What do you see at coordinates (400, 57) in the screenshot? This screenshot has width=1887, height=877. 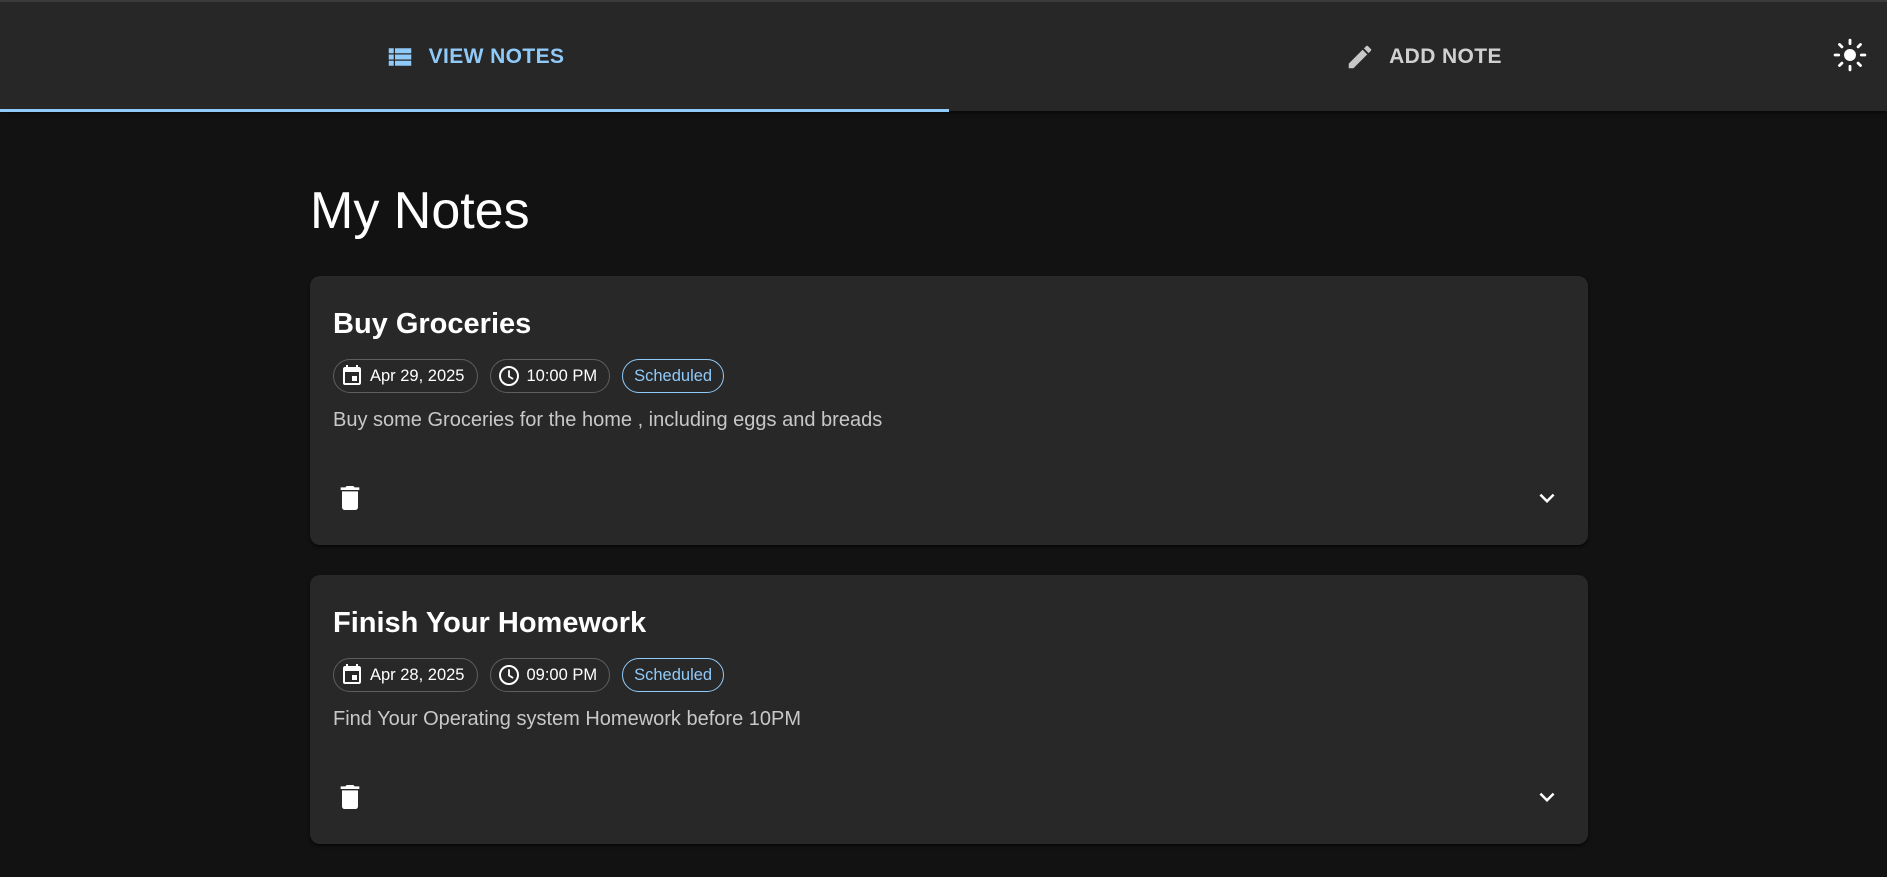 I see `list-icon` at bounding box center [400, 57].